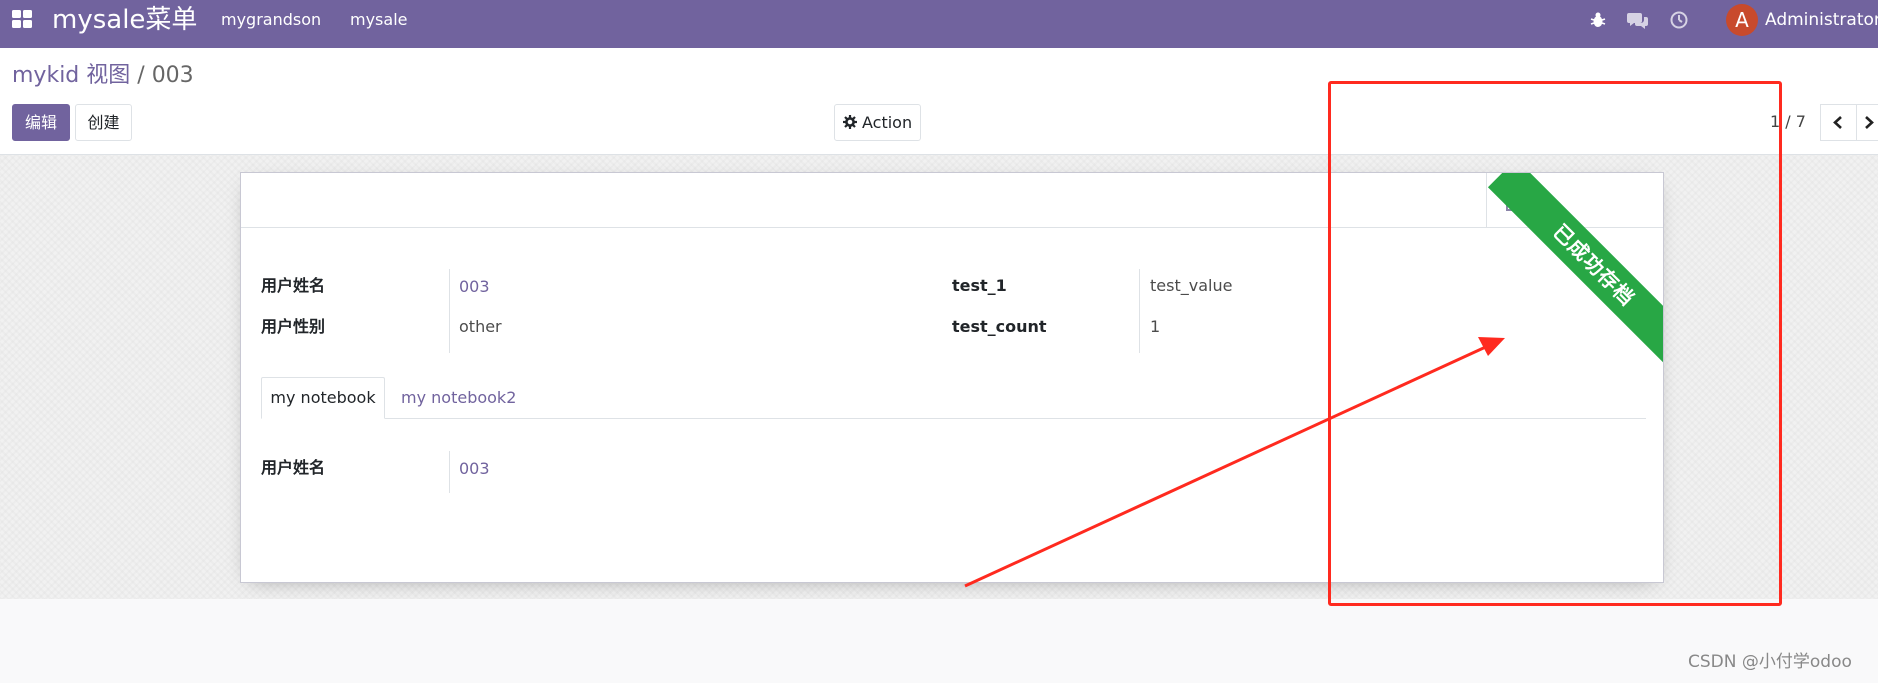 The image size is (1878, 683). I want to click on notebook-field-value-user-name: 003, so click(474, 468).